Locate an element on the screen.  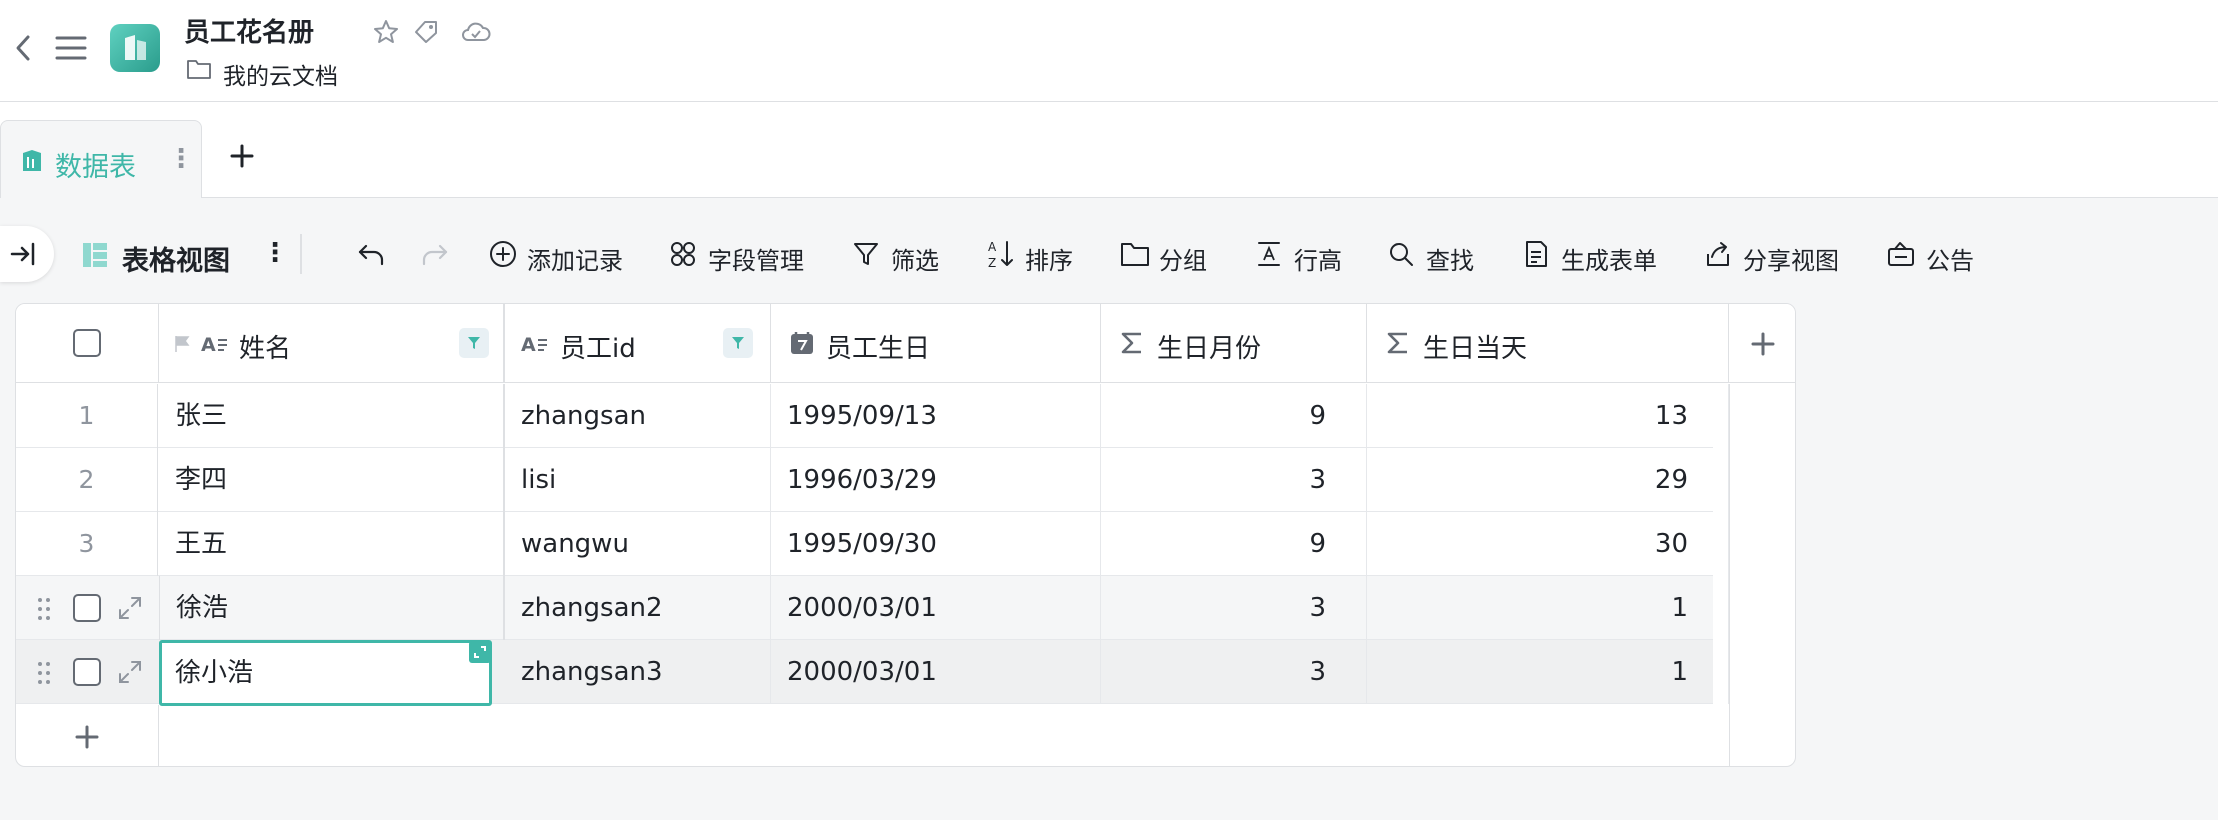
collapse-sidebar-button is located at coordinates (27, 254).